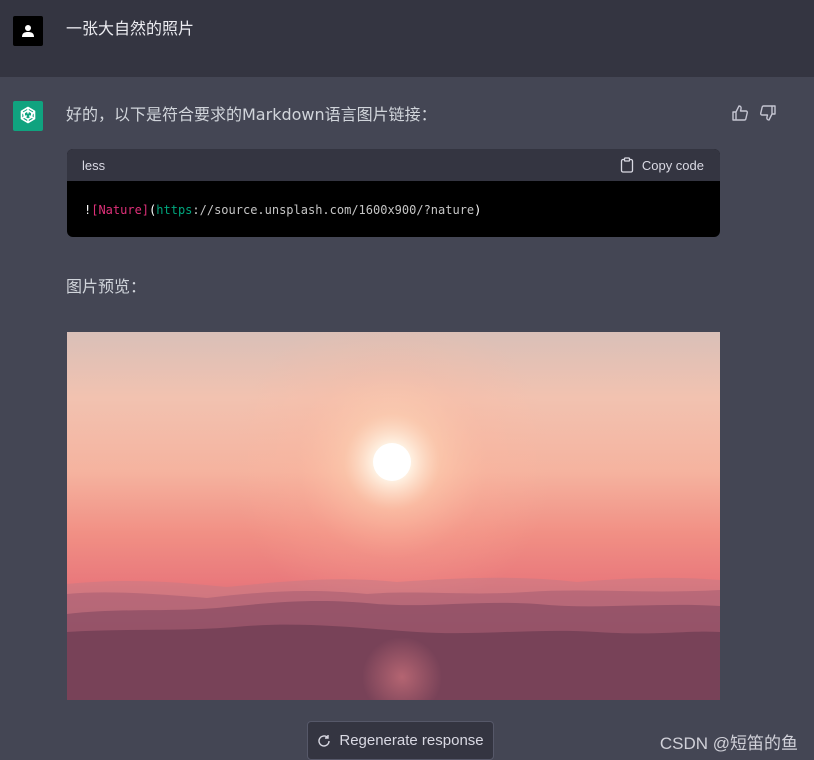 Image resolution: width=814 pixels, height=760 pixels. Describe the element at coordinates (130, 28) in the screenshot. I see `user-message-text: 一张大自然的照片` at that location.